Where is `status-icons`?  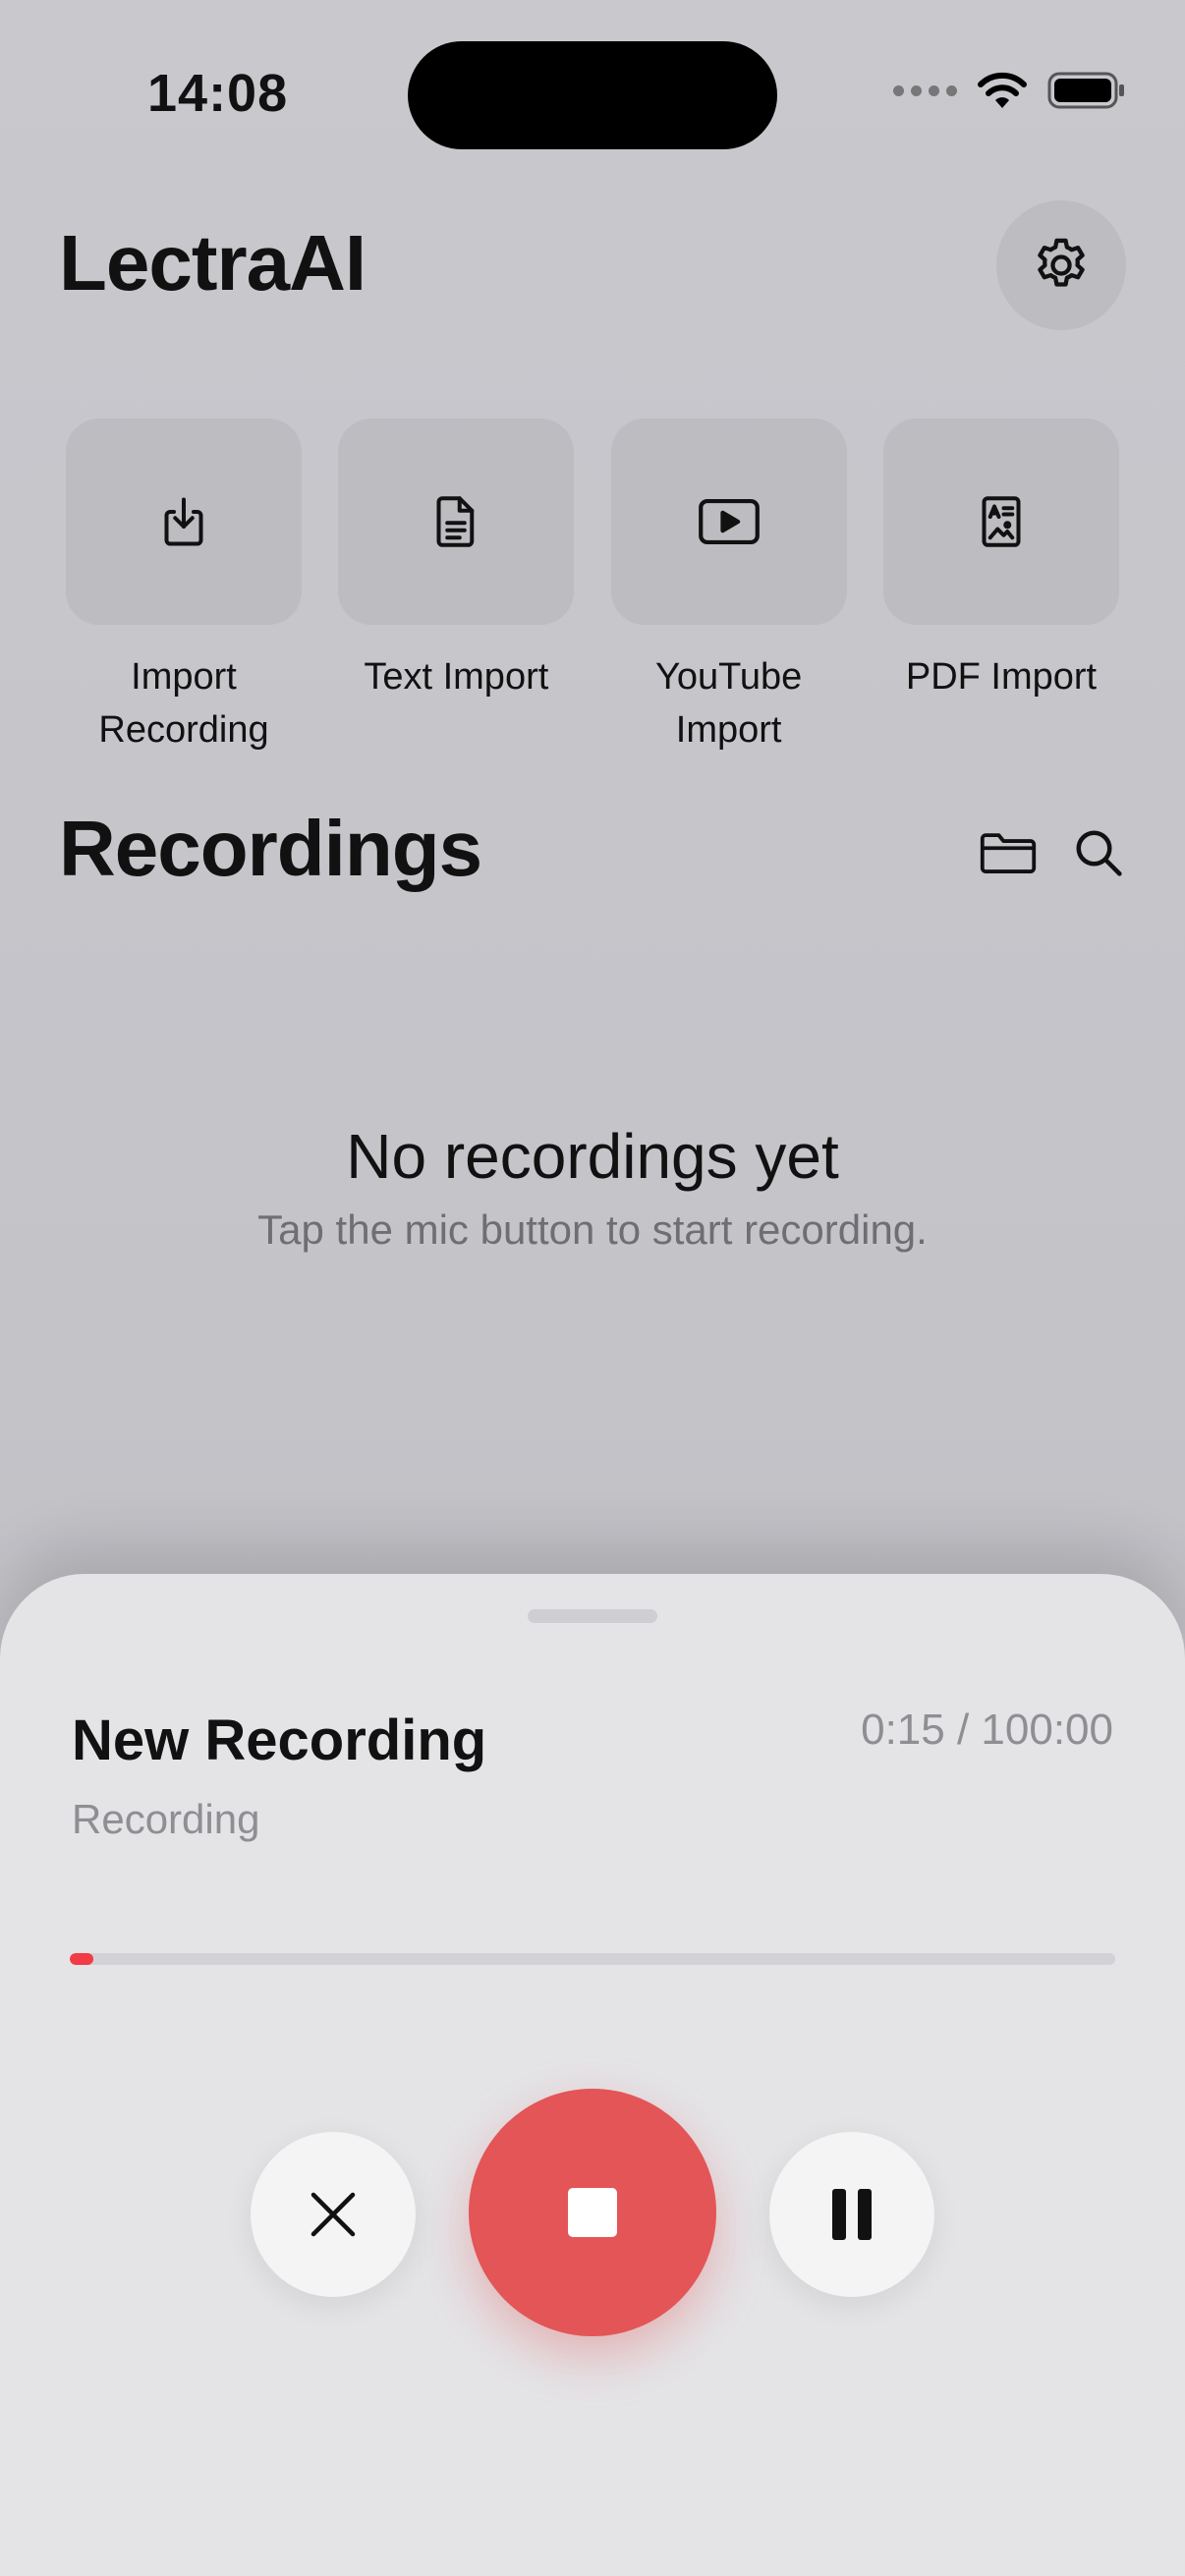
status-icons is located at coordinates (1010, 90).